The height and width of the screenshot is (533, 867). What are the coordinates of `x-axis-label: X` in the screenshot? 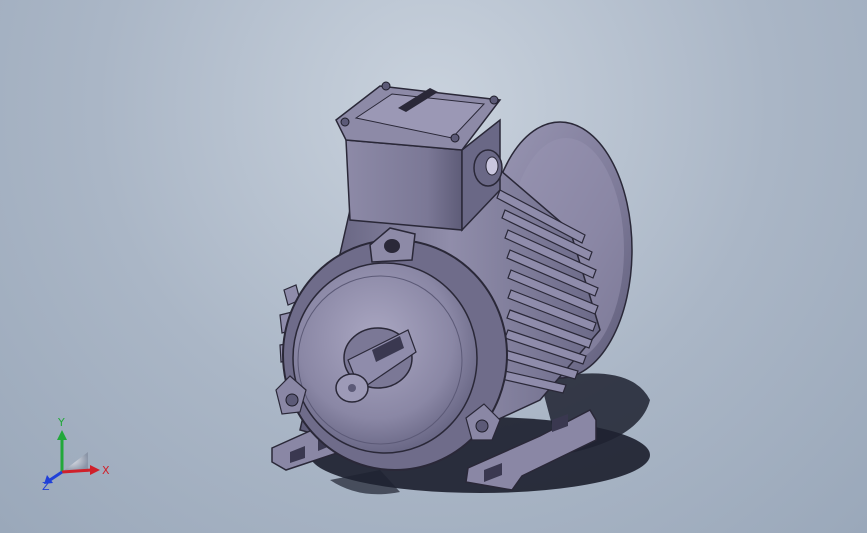 It's located at (106, 470).